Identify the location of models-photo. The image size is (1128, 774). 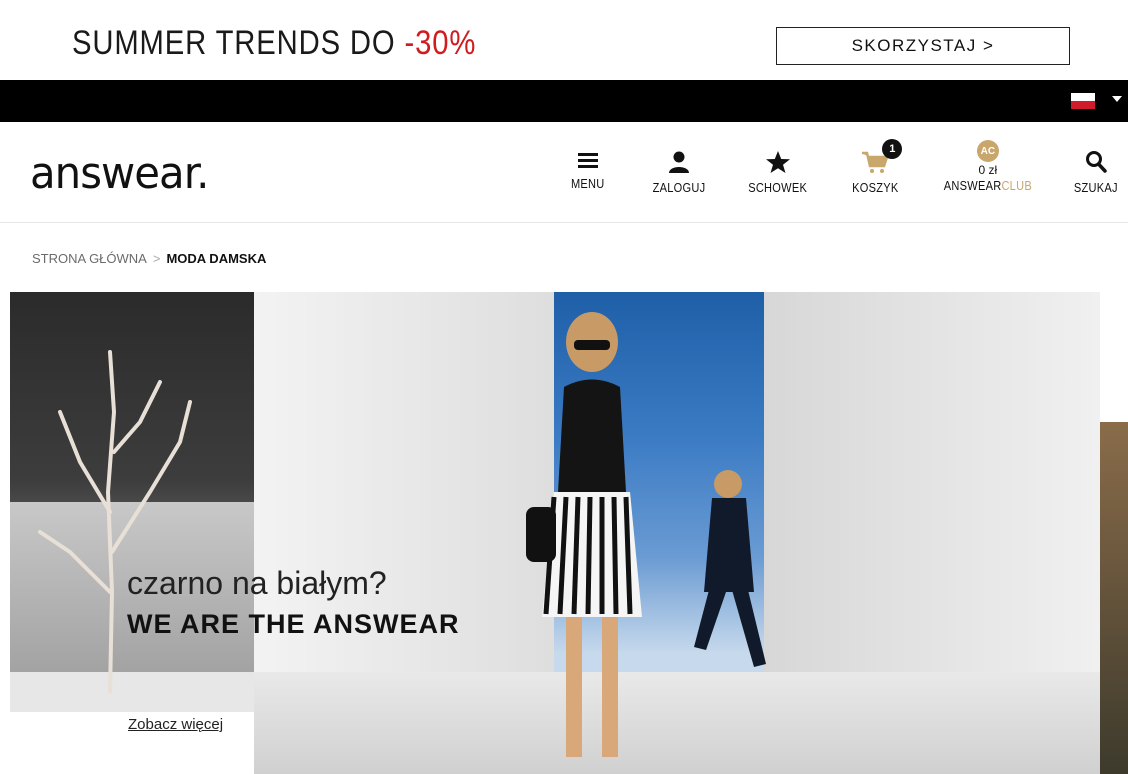
(646, 534).